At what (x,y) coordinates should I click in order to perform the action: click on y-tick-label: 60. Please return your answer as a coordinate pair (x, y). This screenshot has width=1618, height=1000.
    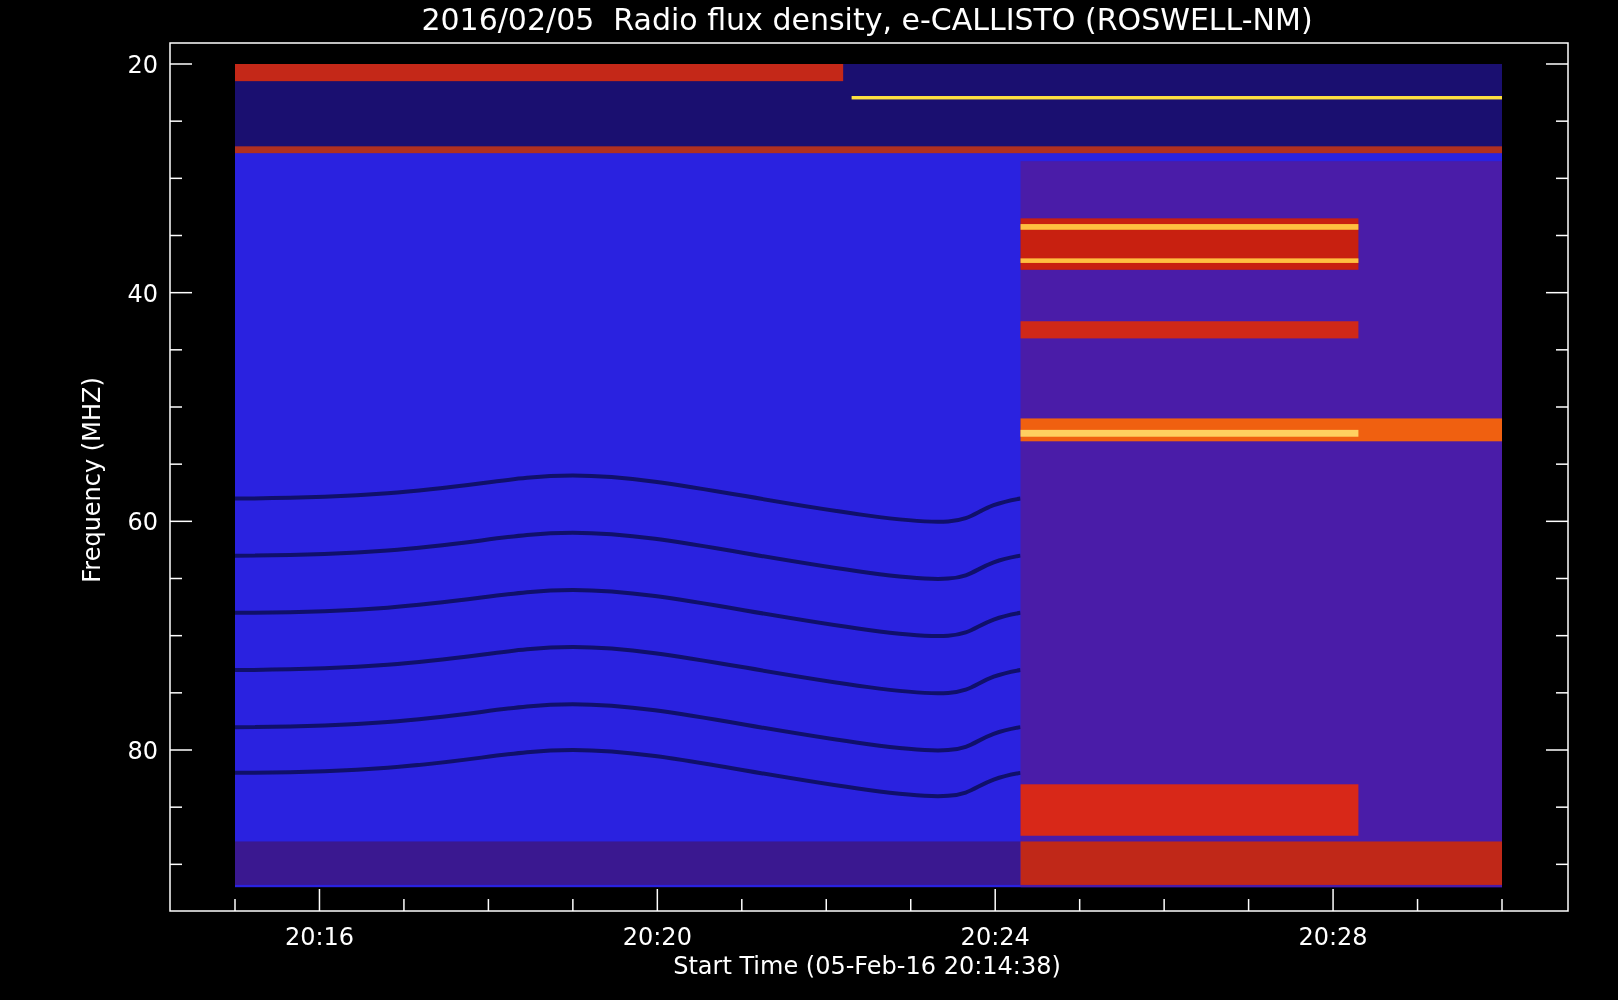
    Looking at the image, I should click on (142, 522).